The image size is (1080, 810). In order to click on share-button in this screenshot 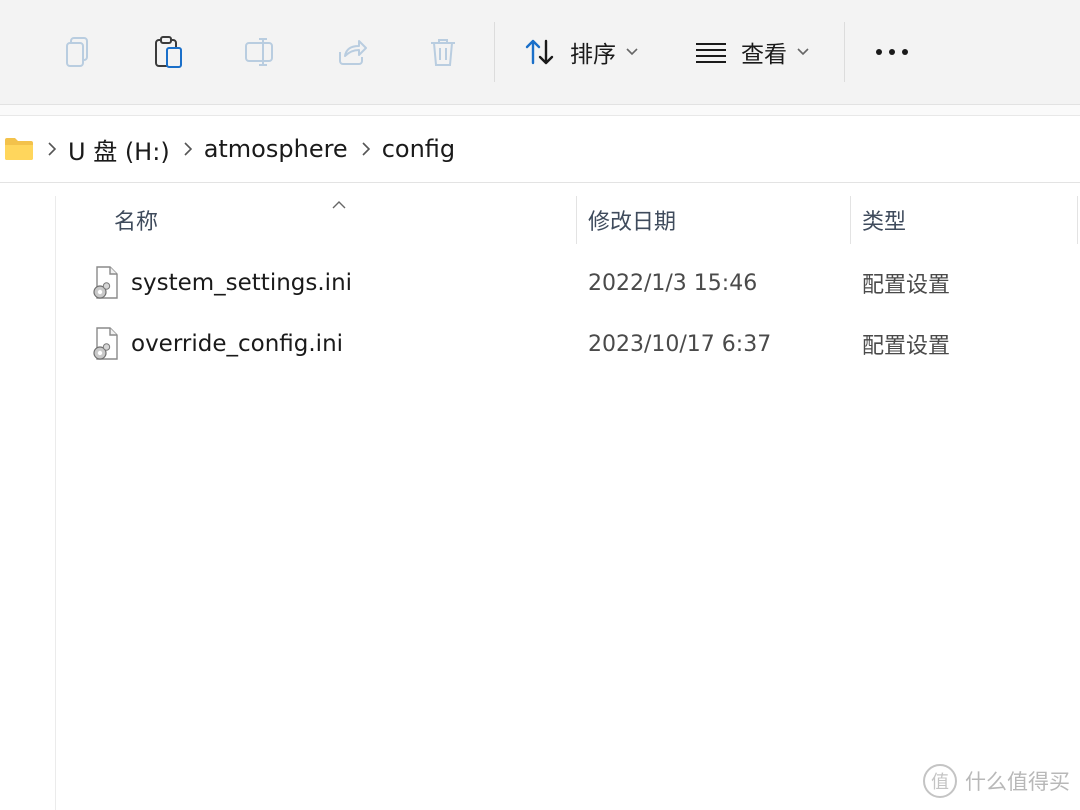, I will do `click(352, 52)`.